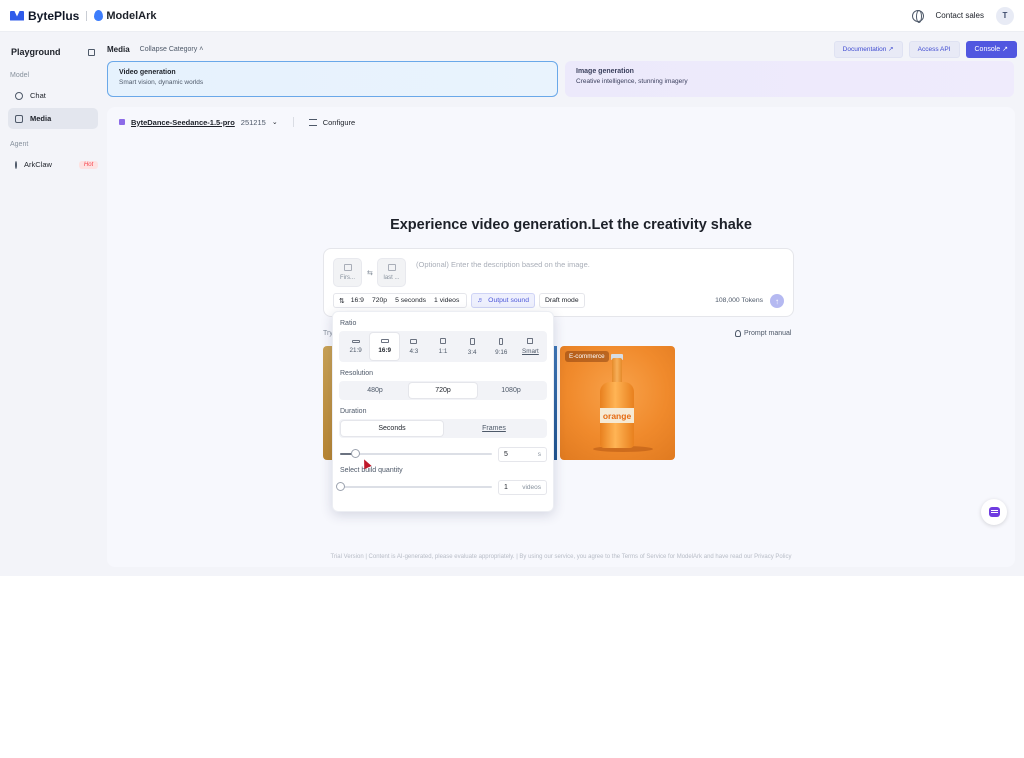 The width and height of the screenshot is (1024, 758). What do you see at coordinates (413, 346) in the screenshot?
I see `ratio-option: 4:3` at bounding box center [413, 346].